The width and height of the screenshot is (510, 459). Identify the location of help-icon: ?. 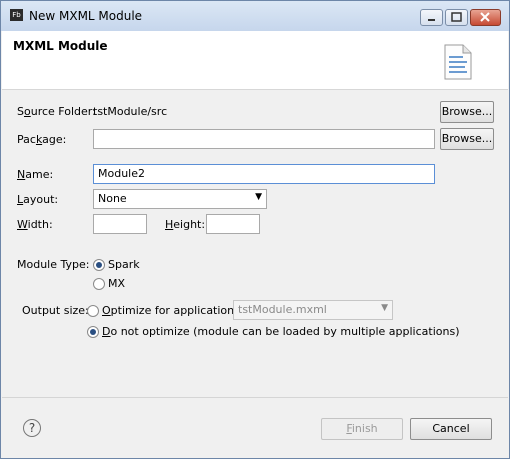
(32, 428).